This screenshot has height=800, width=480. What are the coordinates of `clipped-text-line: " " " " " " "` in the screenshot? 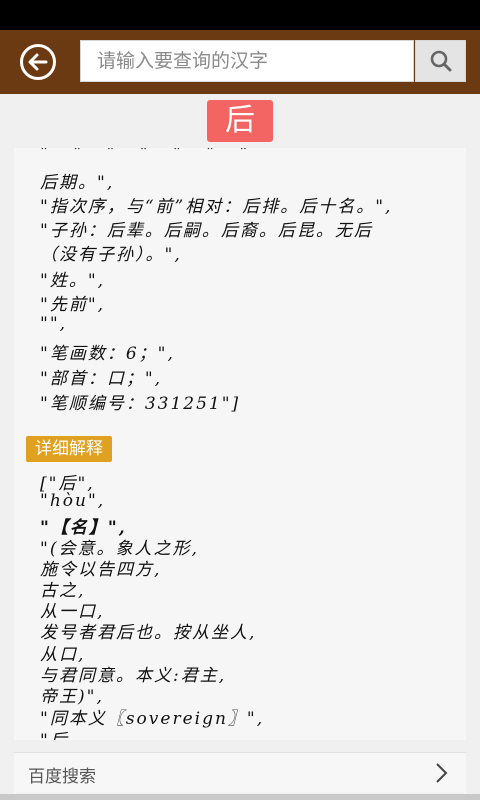 It's located at (149, 155).